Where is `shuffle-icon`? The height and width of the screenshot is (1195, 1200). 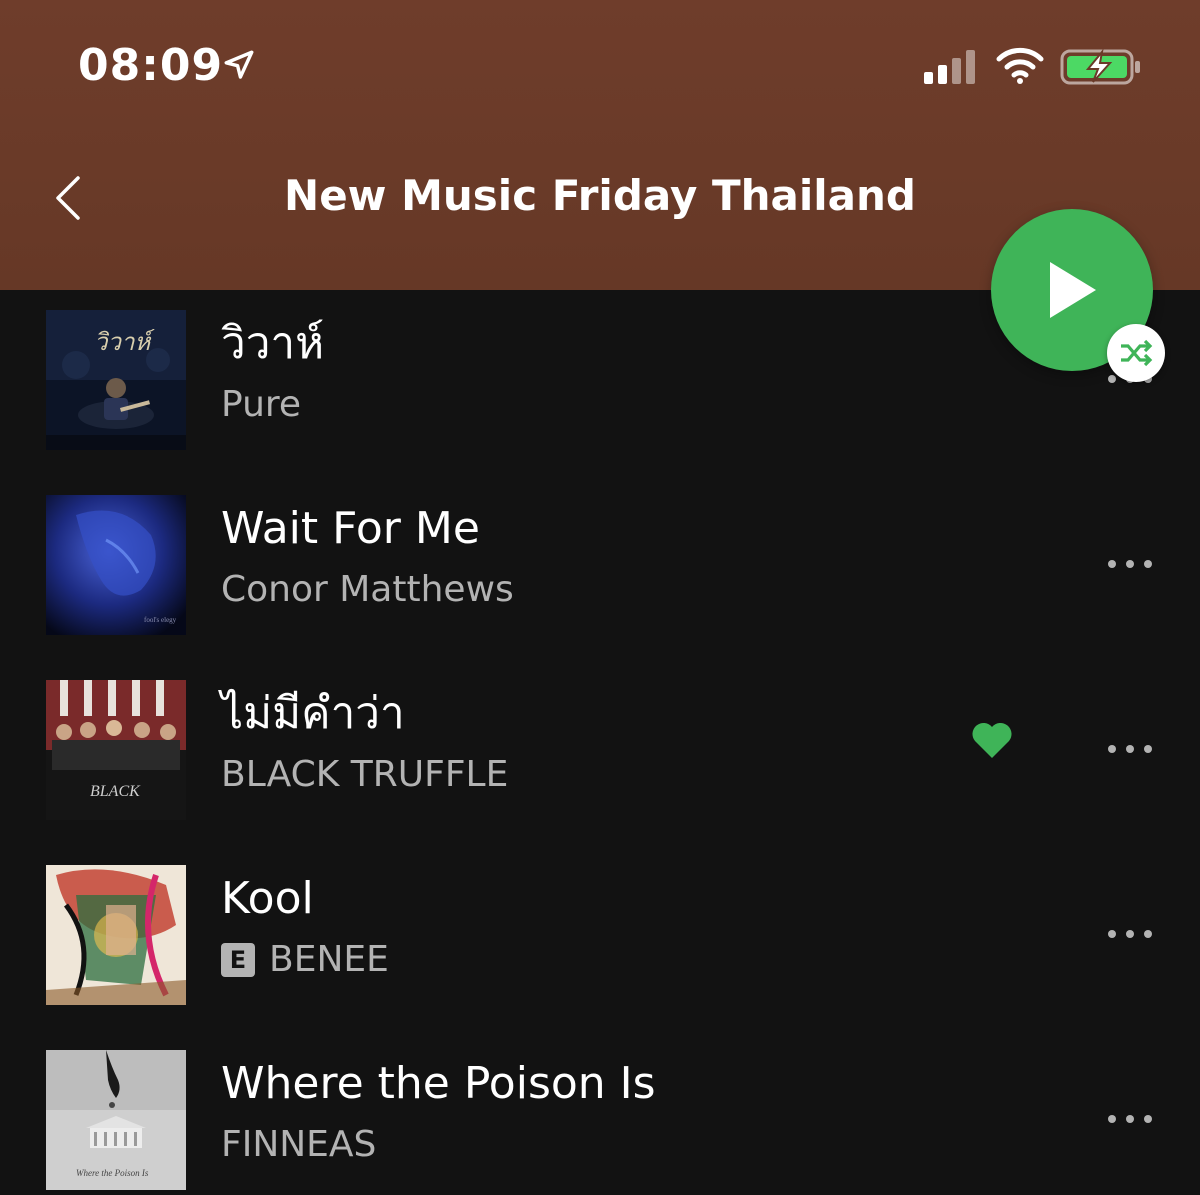
shuffle-icon is located at coordinates (1137, 353).